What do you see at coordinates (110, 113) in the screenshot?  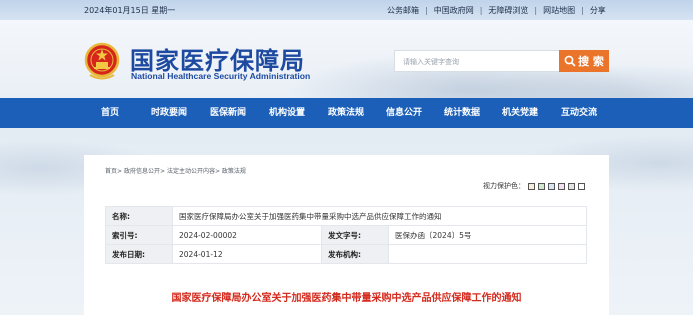 I see `nav-item-home: 首页` at bounding box center [110, 113].